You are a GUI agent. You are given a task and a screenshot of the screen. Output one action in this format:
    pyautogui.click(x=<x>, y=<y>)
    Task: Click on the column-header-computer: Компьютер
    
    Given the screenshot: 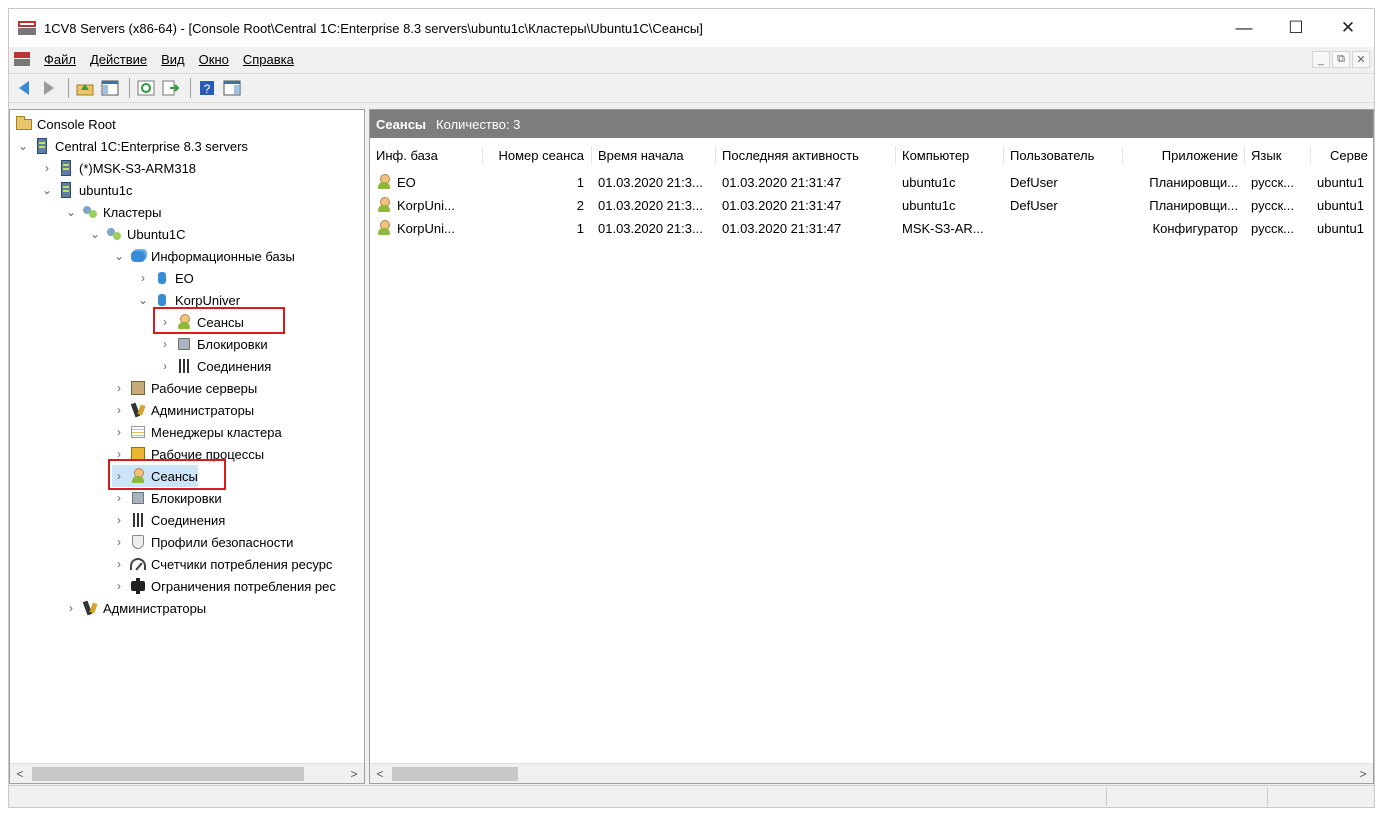 What is the action you would take?
    pyautogui.click(x=935, y=155)
    